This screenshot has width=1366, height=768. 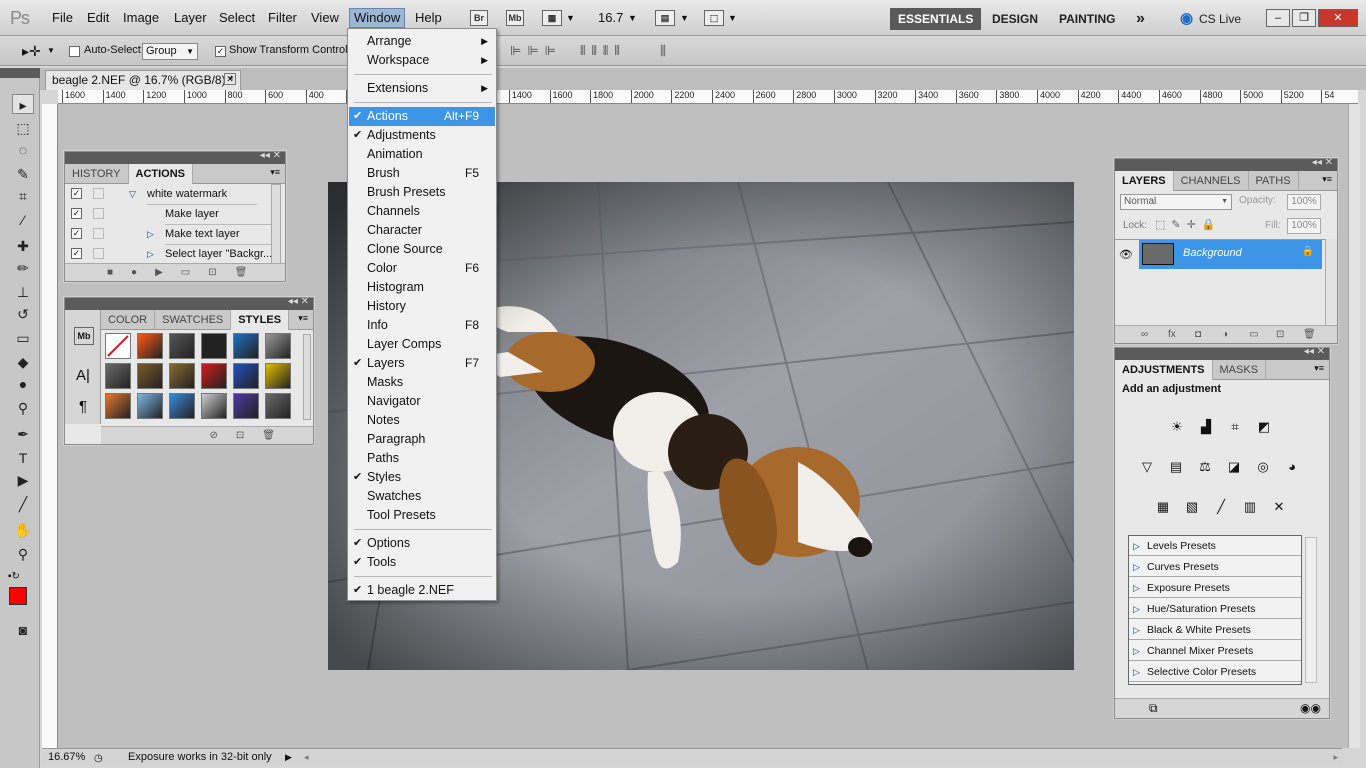 I want to click on workspace-painting: PAINTING, so click(x=1087, y=19).